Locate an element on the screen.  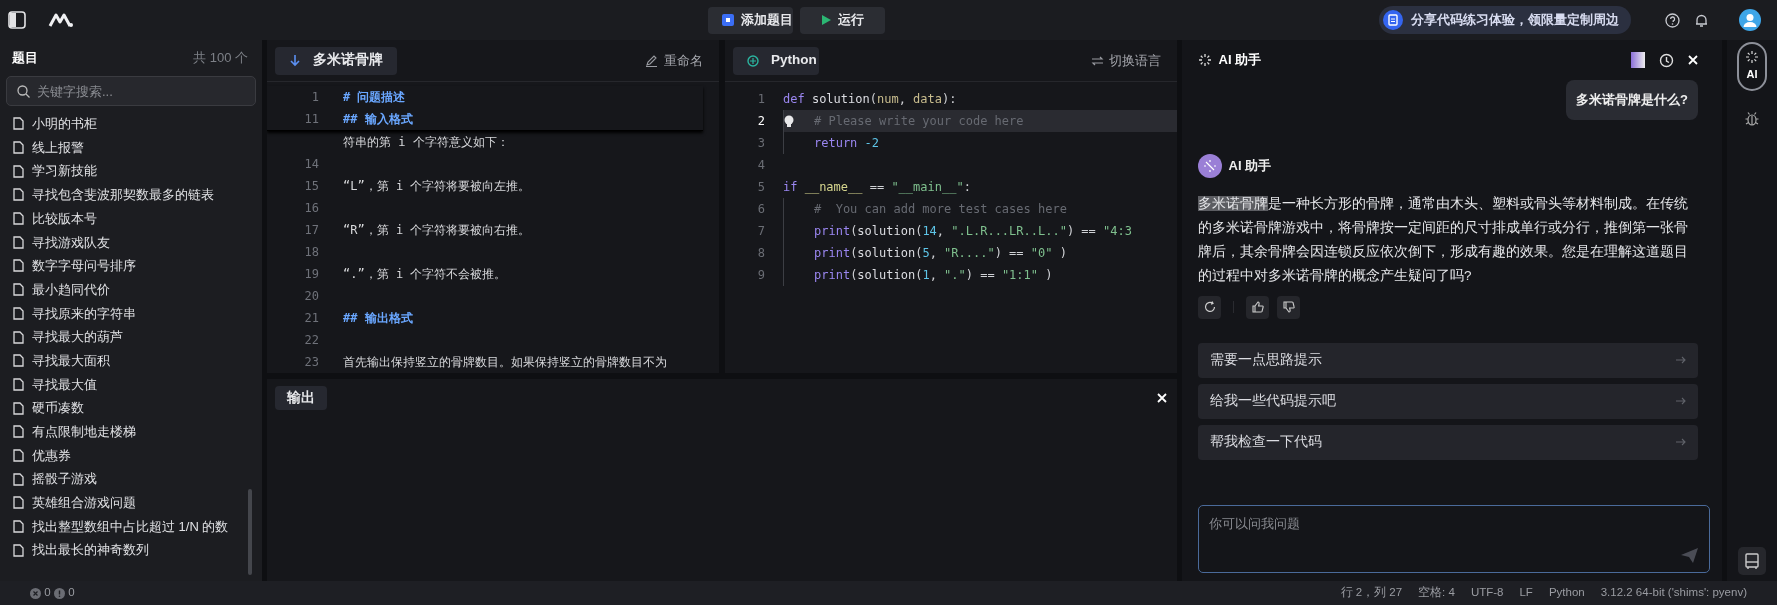
line-number: 17 is located at coordinates (311, 230).